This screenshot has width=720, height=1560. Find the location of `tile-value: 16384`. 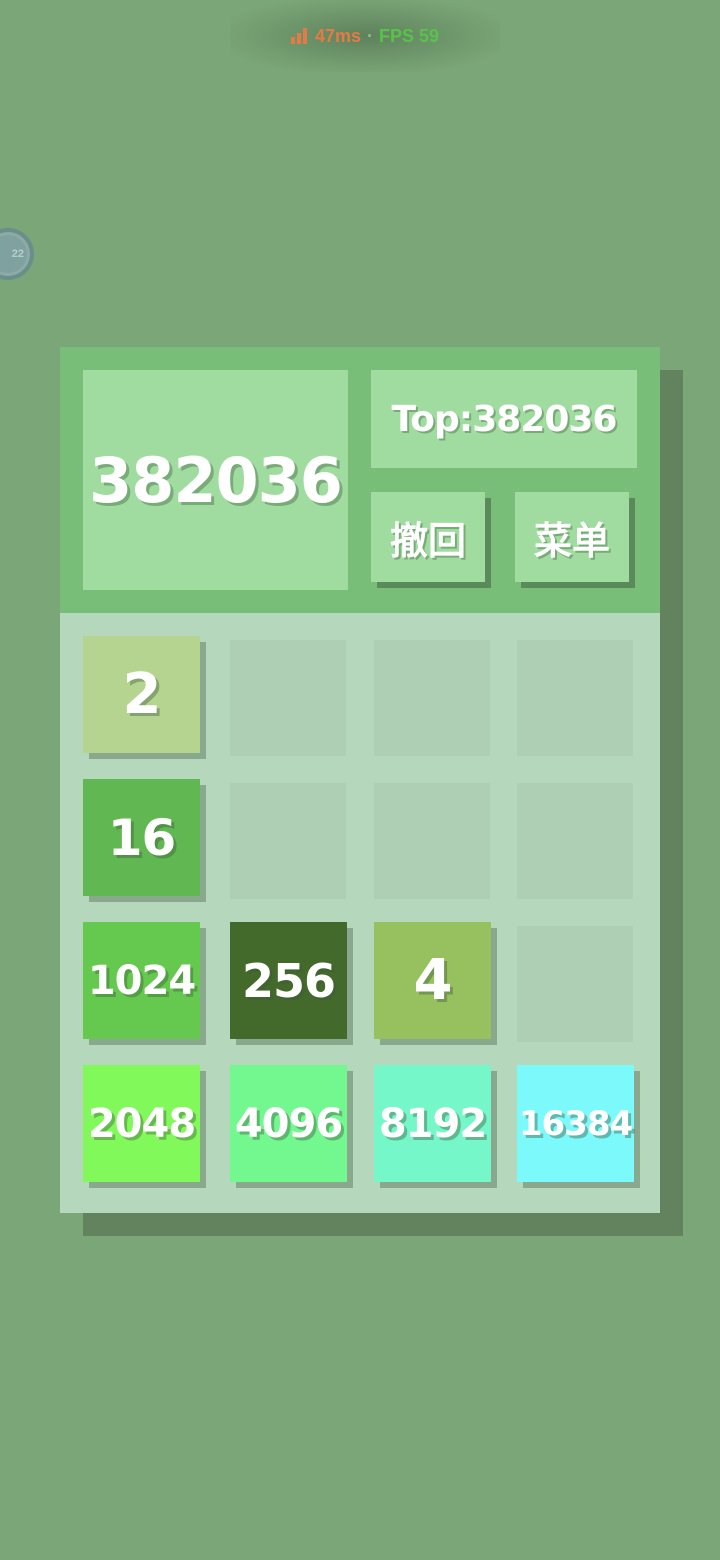

tile-value: 16384 is located at coordinates (575, 1123).